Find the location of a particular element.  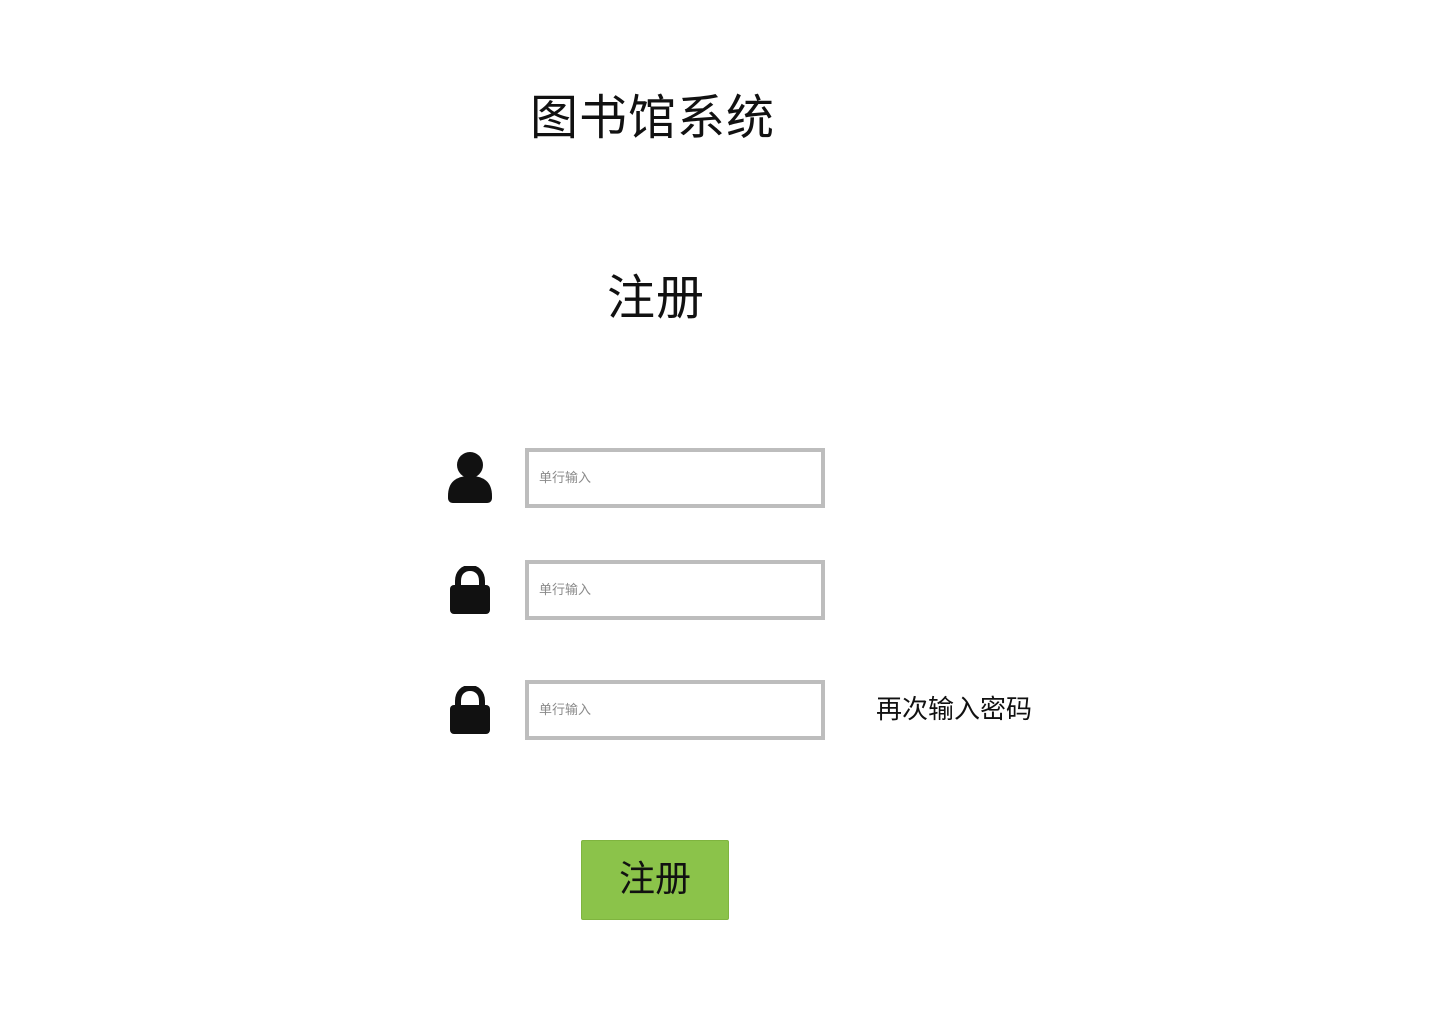

confirm-password-hint: 再次输入密码 is located at coordinates (954, 710).